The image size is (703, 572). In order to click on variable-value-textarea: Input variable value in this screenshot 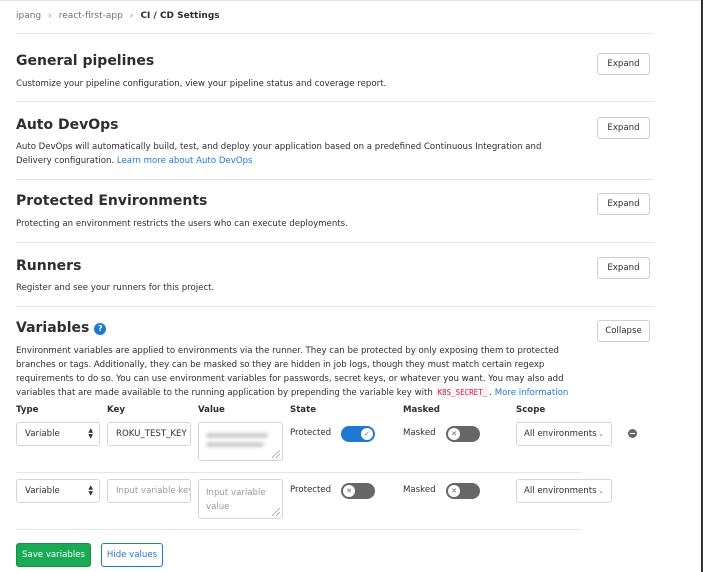, I will do `click(240, 499)`.